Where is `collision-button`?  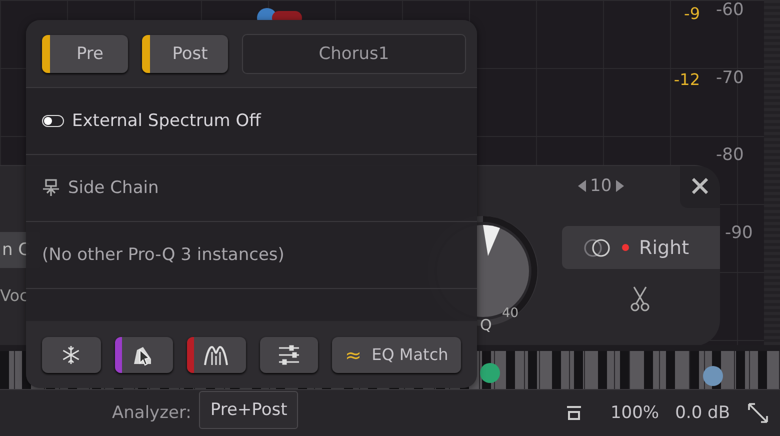
collision-button is located at coordinates (144, 354).